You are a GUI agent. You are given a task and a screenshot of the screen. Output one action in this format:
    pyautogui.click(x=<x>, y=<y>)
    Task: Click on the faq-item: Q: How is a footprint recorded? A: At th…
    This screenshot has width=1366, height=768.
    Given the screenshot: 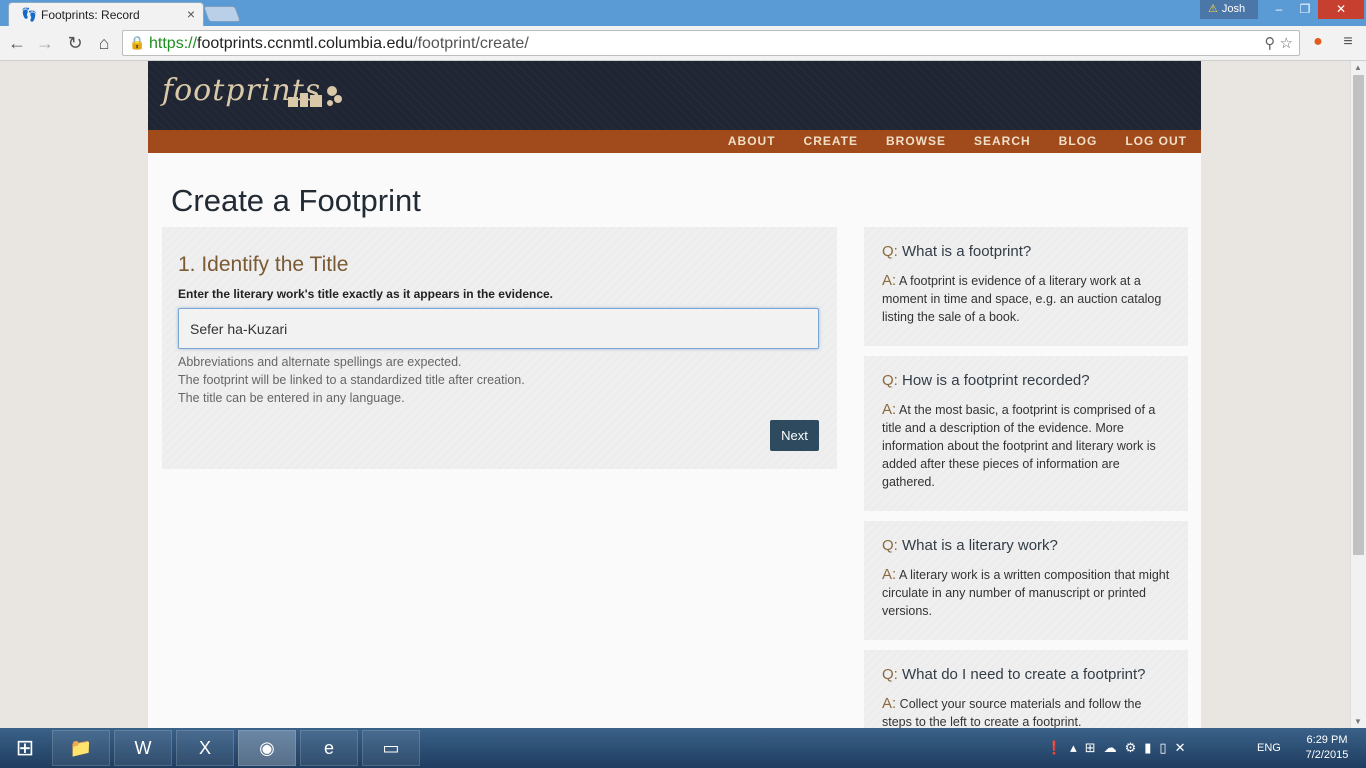 What is the action you would take?
    pyautogui.click(x=1026, y=433)
    